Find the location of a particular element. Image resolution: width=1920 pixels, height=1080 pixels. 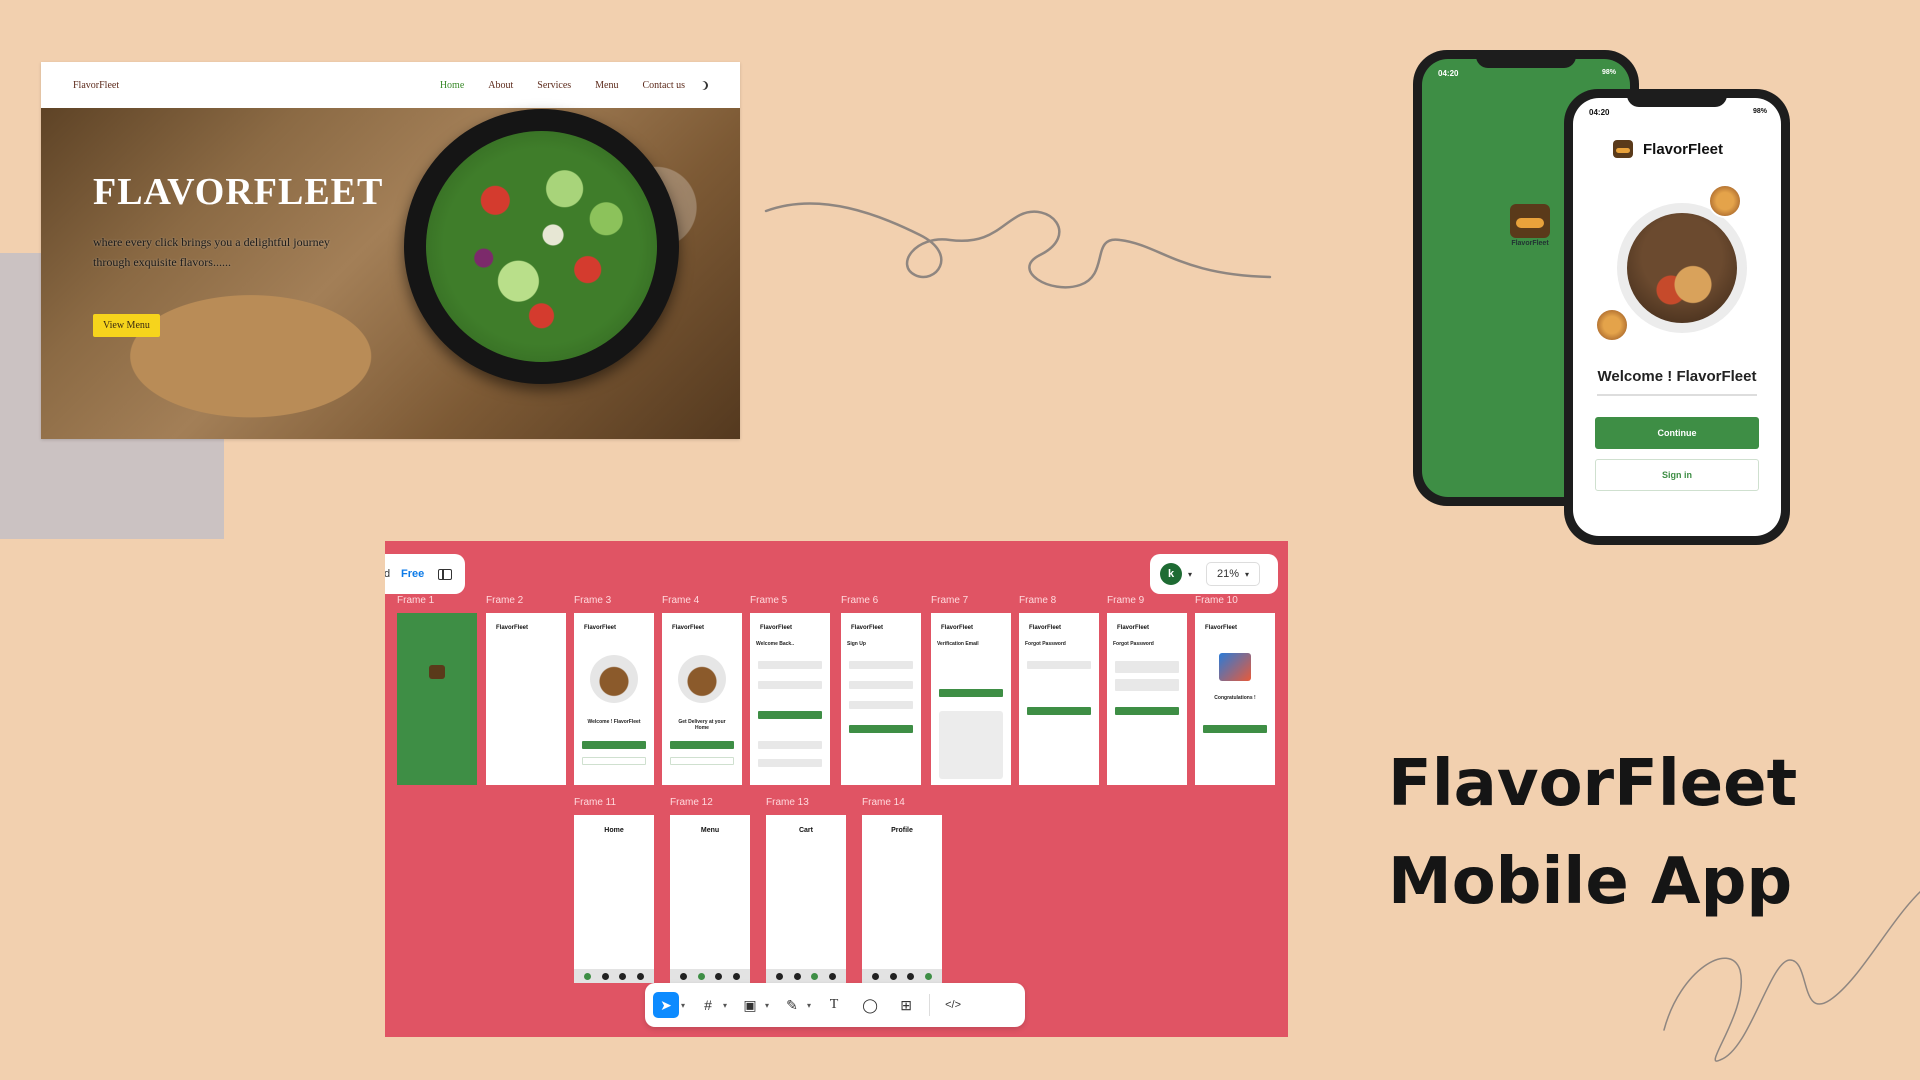

figma-topbar-right: k ▾ 21% ▾ is located at coordinates (1214, 574).